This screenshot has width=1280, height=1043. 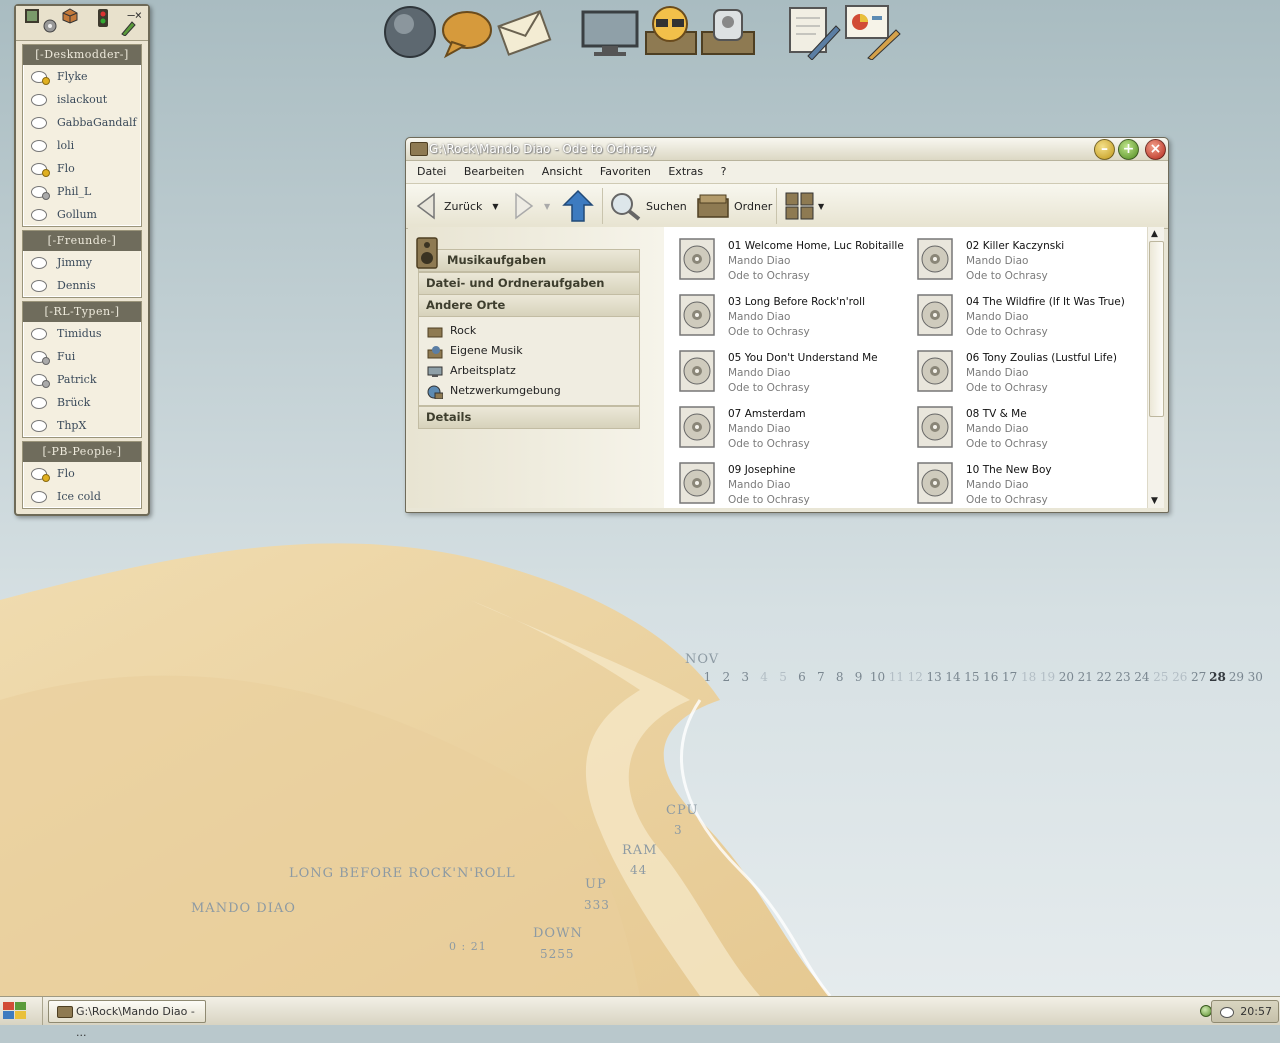 What do you see at coordinates (74, 191) in the screenshot?
I see `buddy-name: Phil_L` at bounding box center [74, 191].